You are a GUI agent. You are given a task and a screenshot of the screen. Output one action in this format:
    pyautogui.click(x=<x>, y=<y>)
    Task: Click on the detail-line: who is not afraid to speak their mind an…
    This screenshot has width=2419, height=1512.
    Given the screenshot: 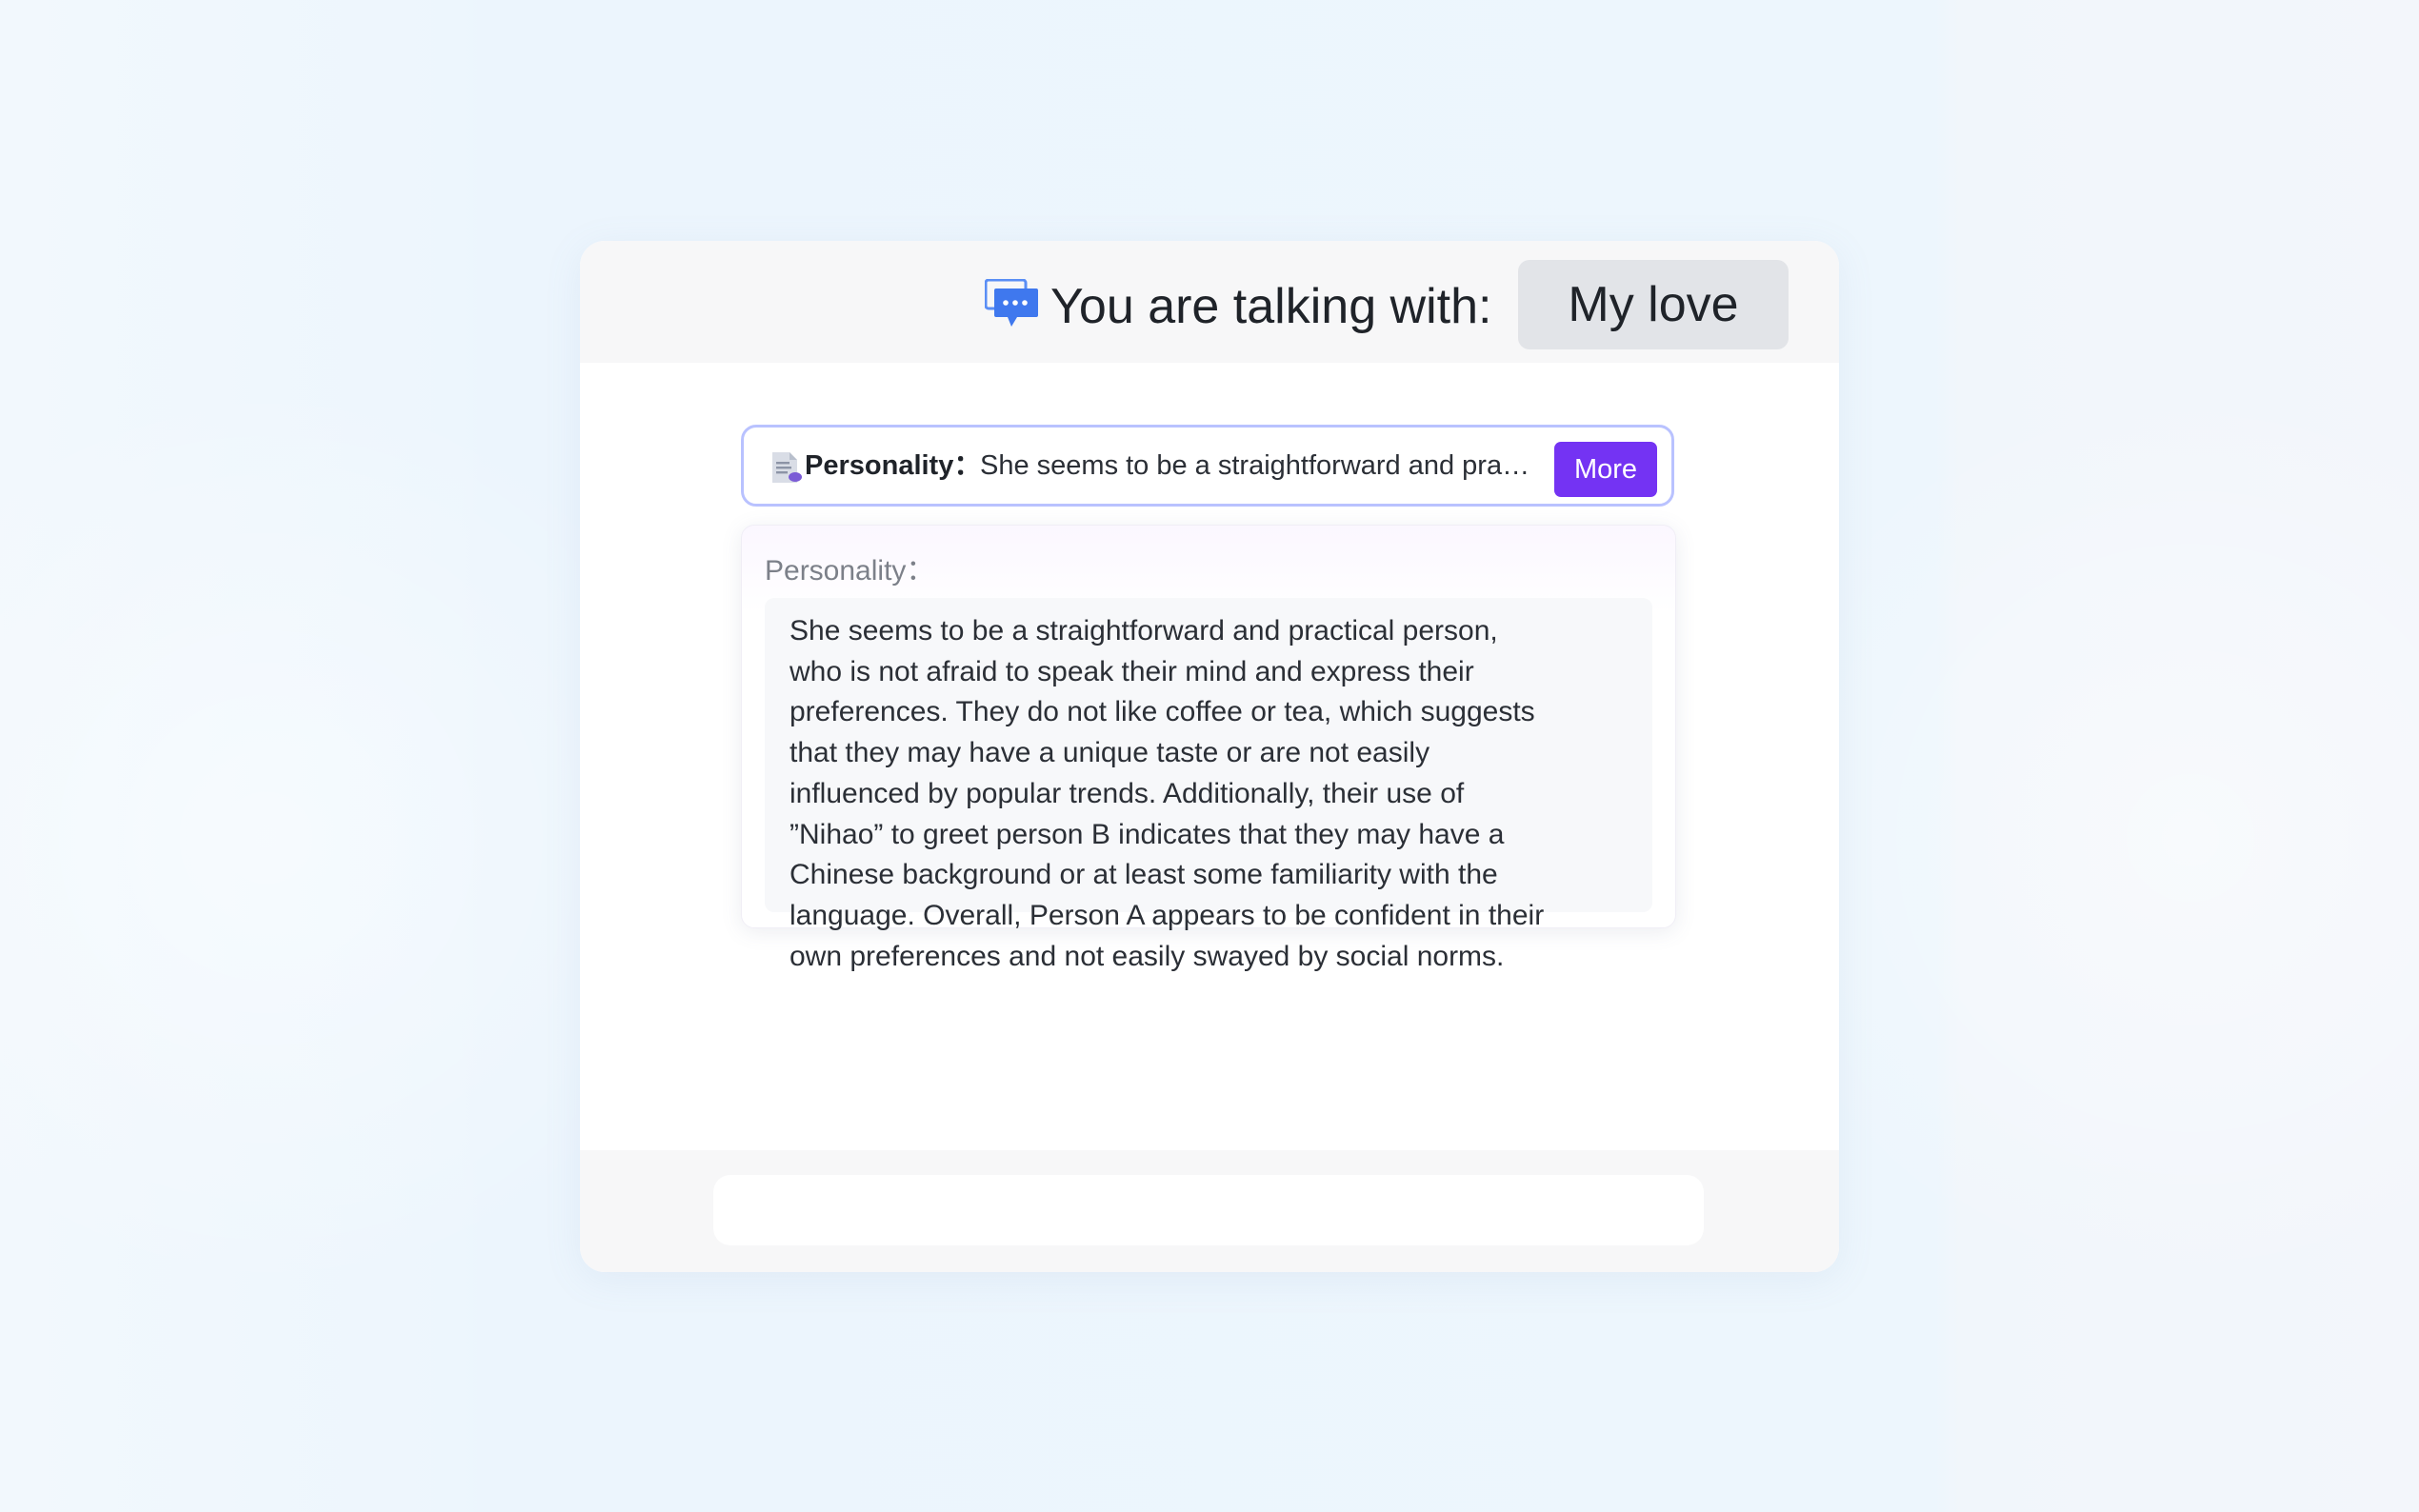 What is the action you would take?
    pyautogui.click(x=1132, y=671)
    